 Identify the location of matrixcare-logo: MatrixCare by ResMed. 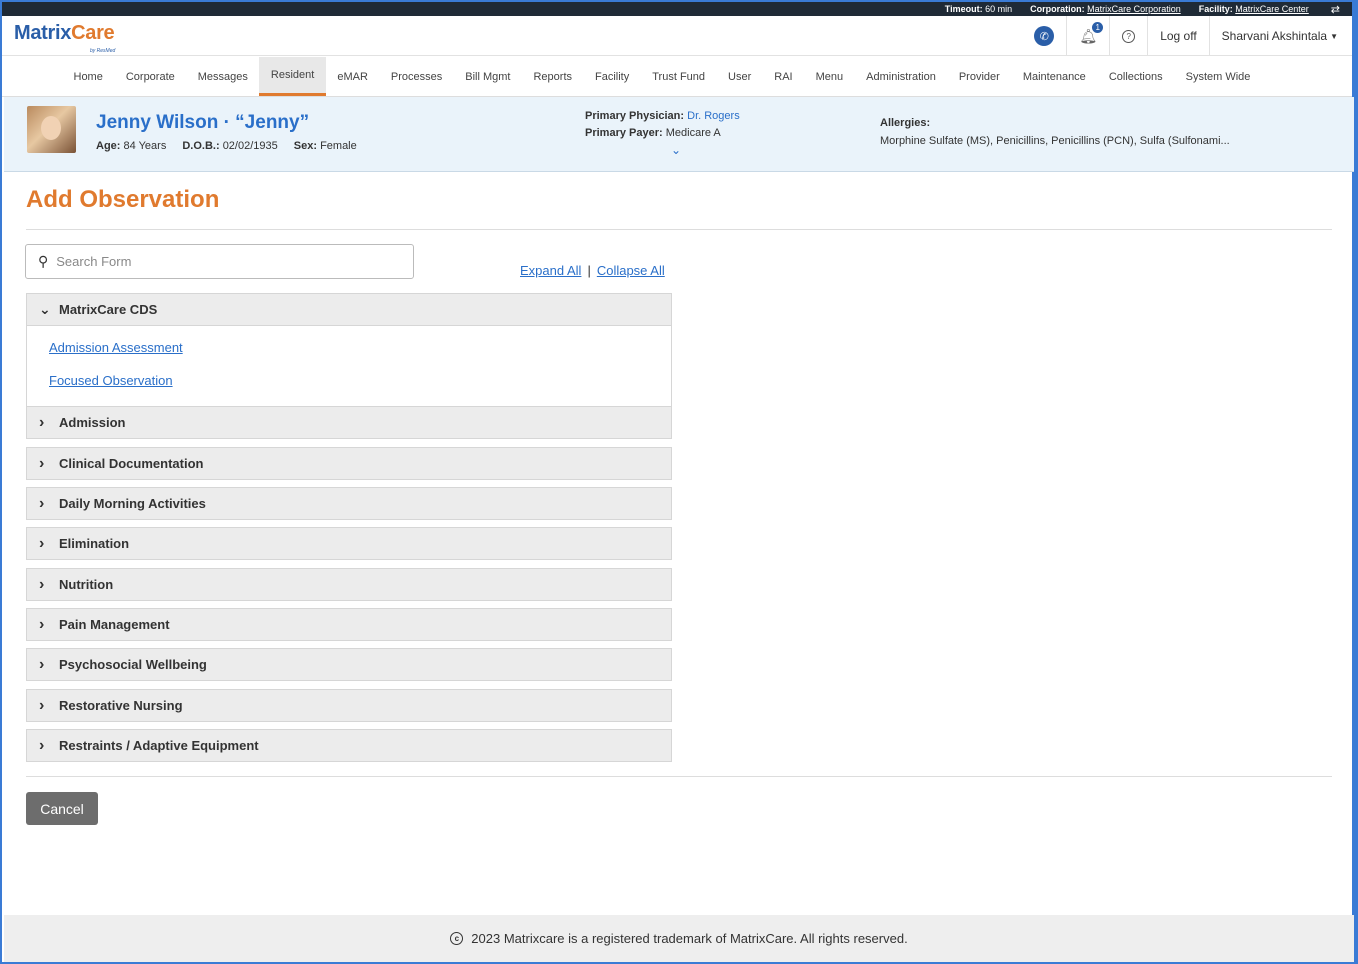
(64, 38).